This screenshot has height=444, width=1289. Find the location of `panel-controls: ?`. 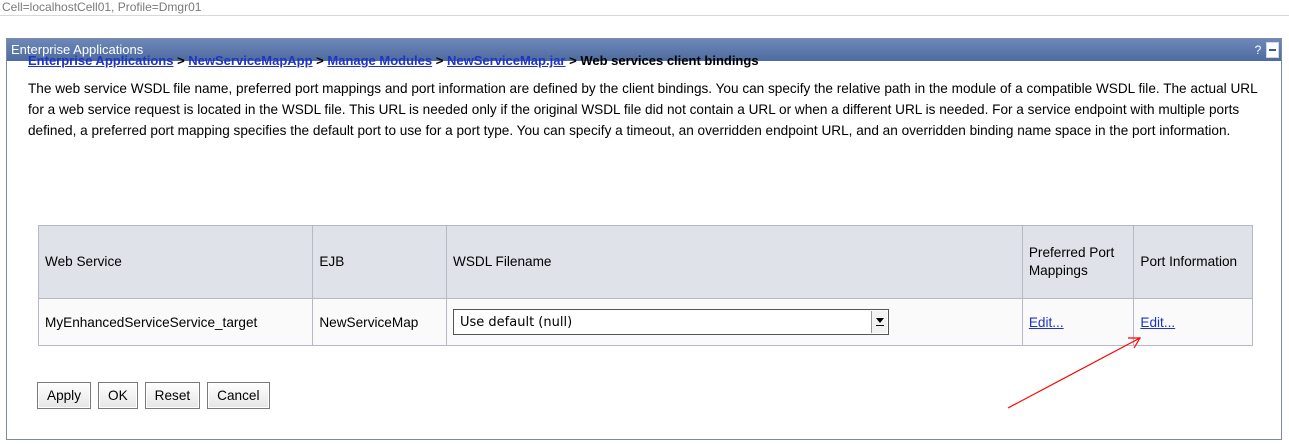

panel-controls: ? is located at coordinates (1266, 50).